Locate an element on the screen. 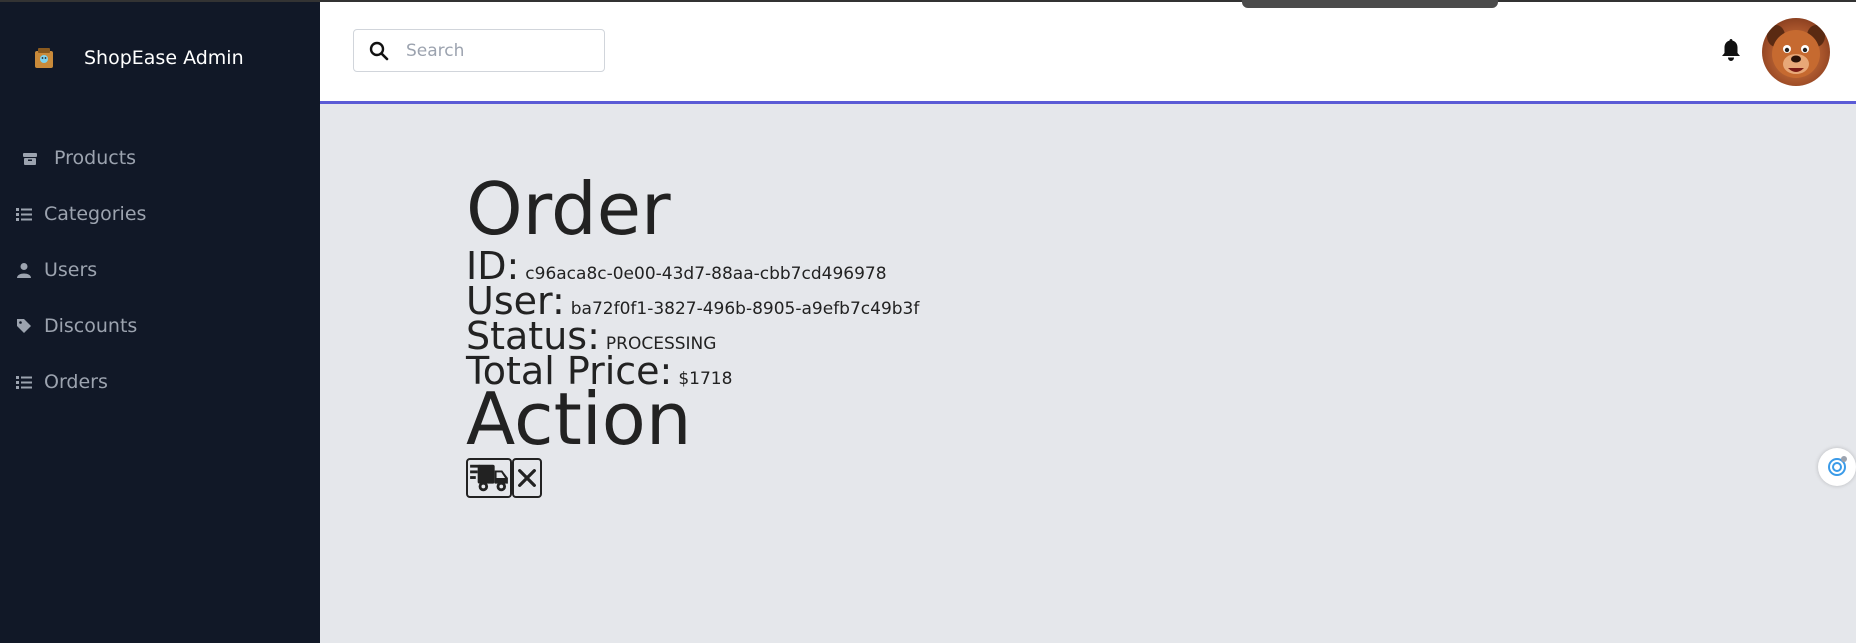  sidebar-item-discounts: Discounts is located at coordinates (76, 326).